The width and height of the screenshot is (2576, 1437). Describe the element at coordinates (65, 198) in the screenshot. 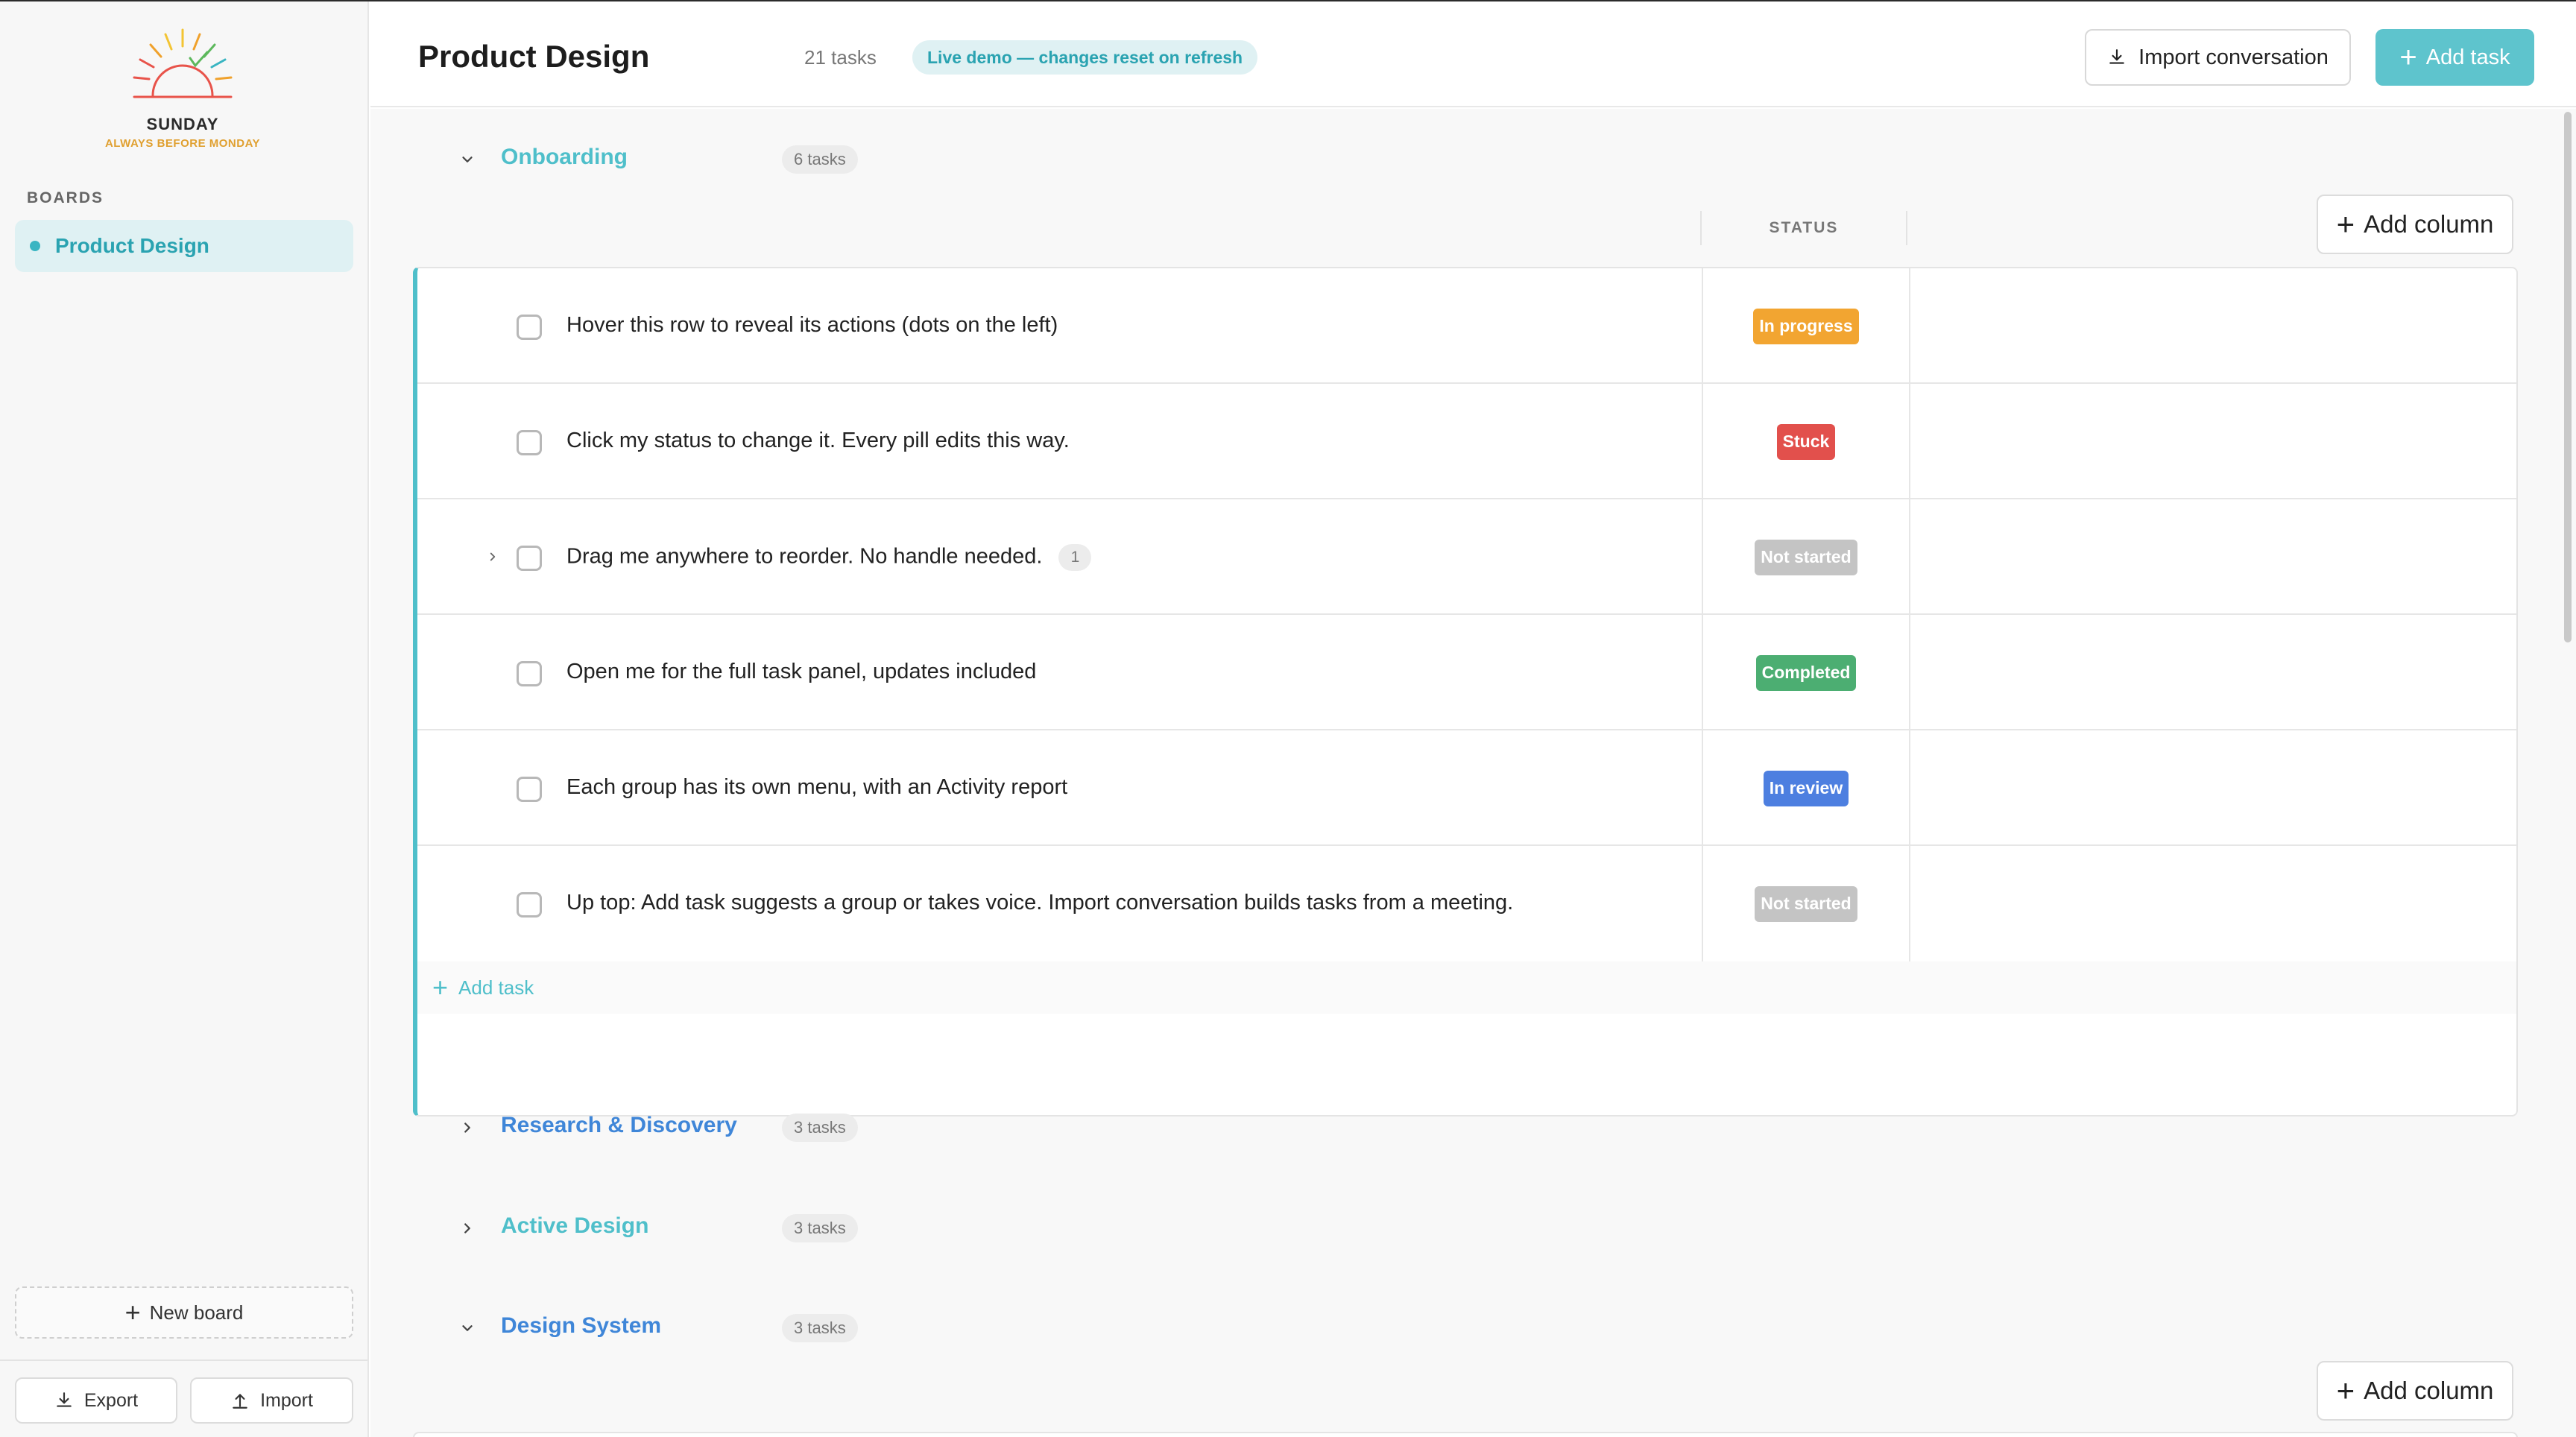

I see `boards-heading: BOARDS` at that location.